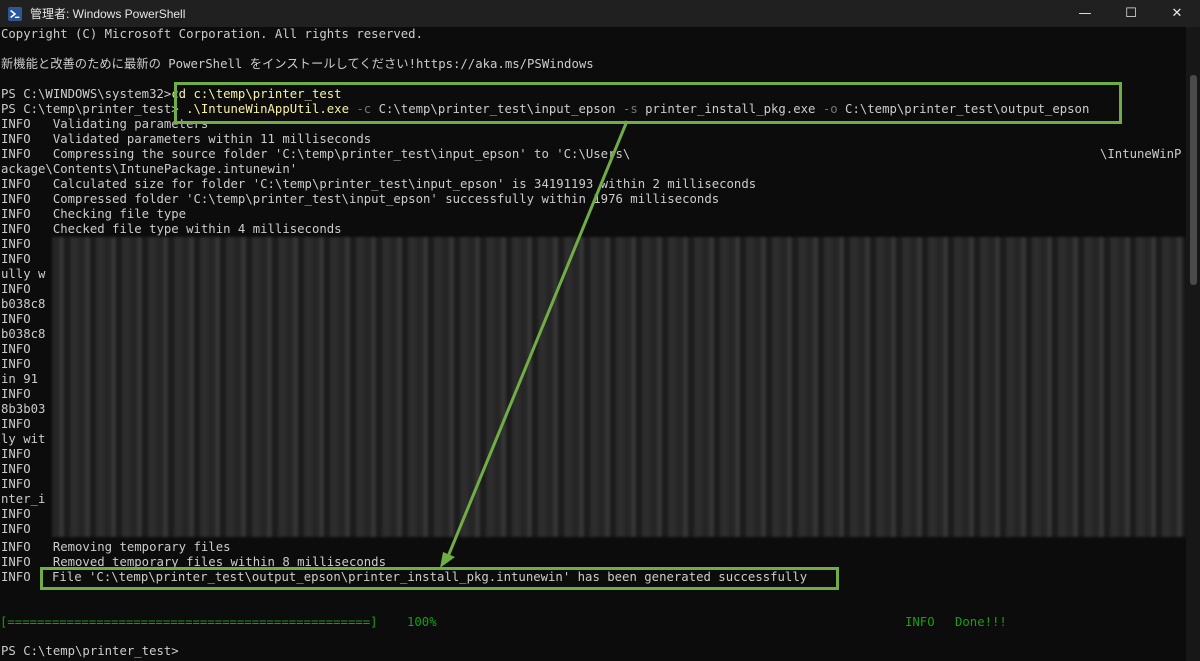 This screenshot has height=661, width=1200. Describe the element at coordinates (447, 560) in the screenshot. I see `arrow-head-icon` at that location.